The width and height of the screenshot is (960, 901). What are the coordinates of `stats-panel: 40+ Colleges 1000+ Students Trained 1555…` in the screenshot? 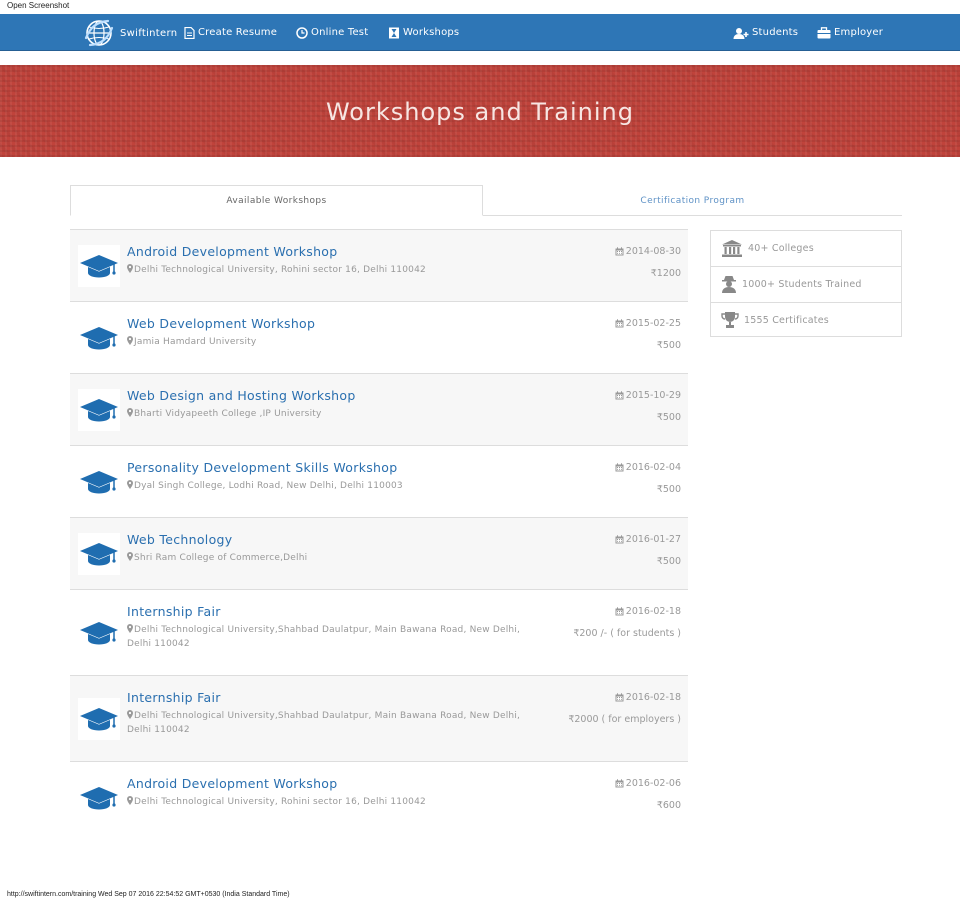 It's located at (806, 283).